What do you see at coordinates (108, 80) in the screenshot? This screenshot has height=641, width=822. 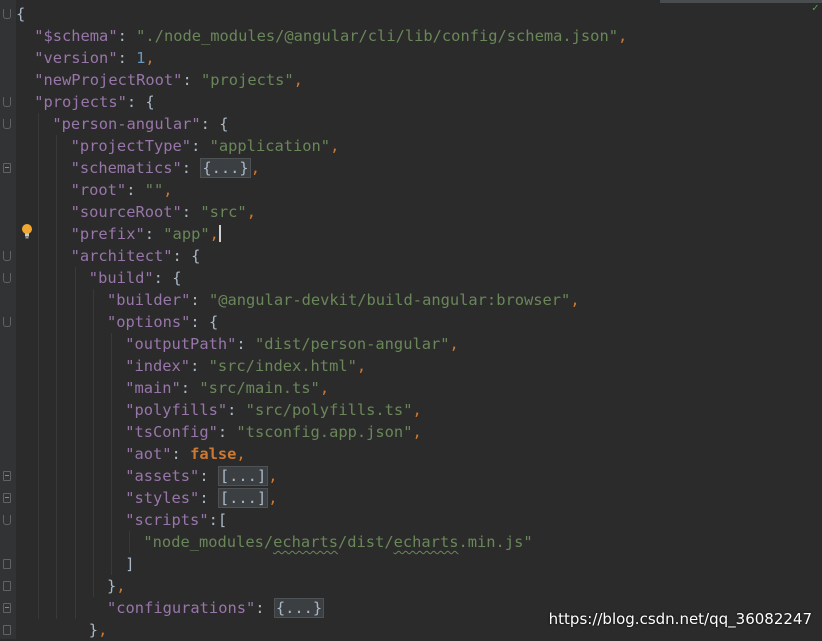 I see `code-token: "newProjectRoot"` at bounding box center [108, 80].